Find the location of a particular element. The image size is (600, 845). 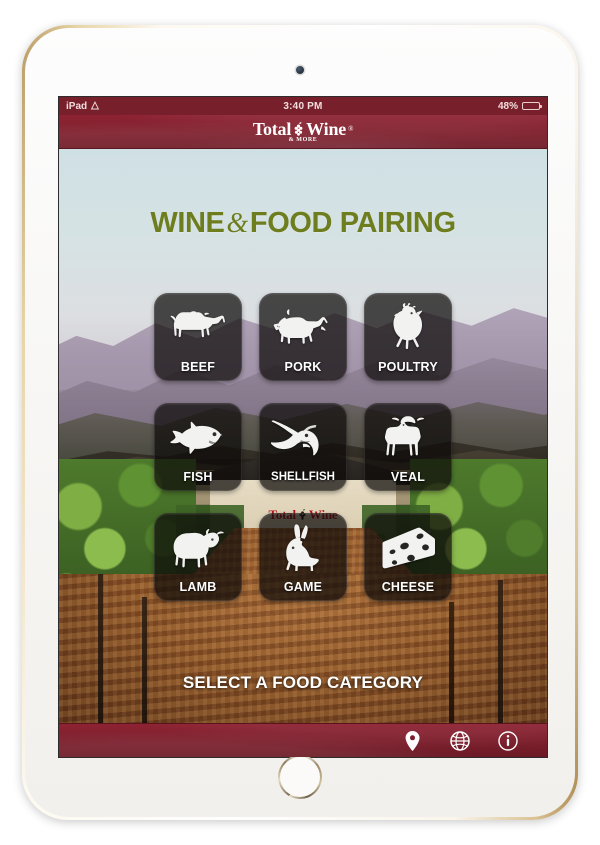

rabbit-icon is located at coordinates (303, 547).